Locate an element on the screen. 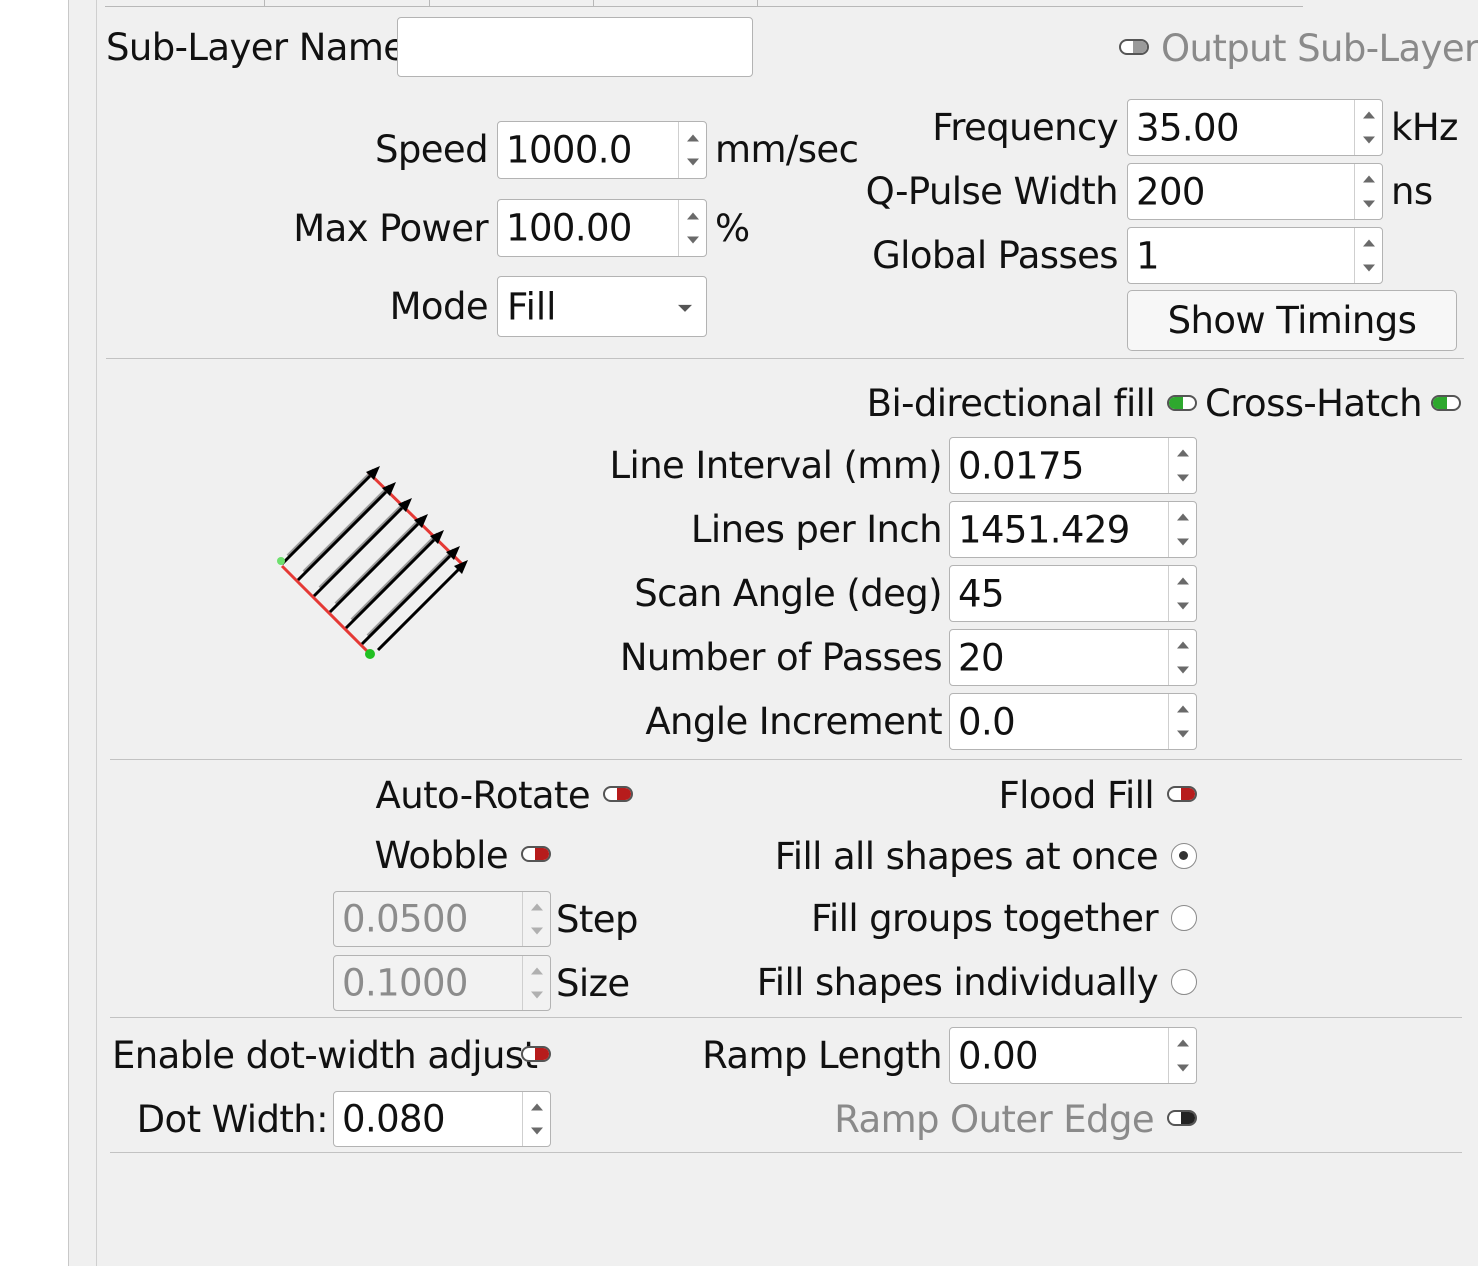 The width and height of the screenshot is (1478, 1266). bidirectional-fill-toggle is located at coordinates (1182, 403).